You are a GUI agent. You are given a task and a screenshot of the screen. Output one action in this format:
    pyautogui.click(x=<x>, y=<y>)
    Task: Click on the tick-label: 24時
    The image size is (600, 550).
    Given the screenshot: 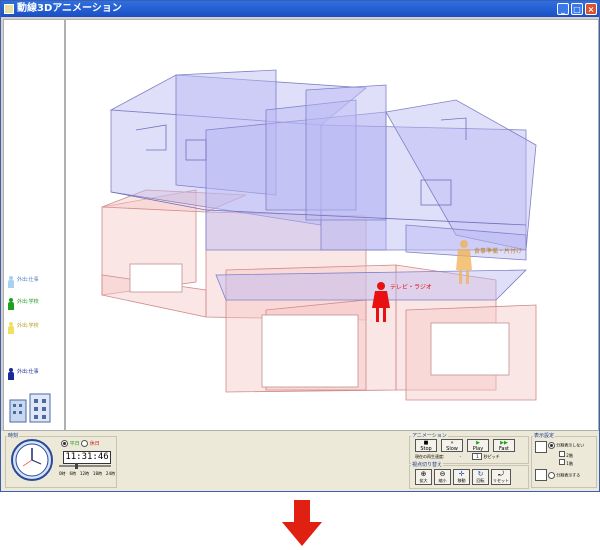 What is the action you would take?
    pyautogui.click(x=110, y=473)
    